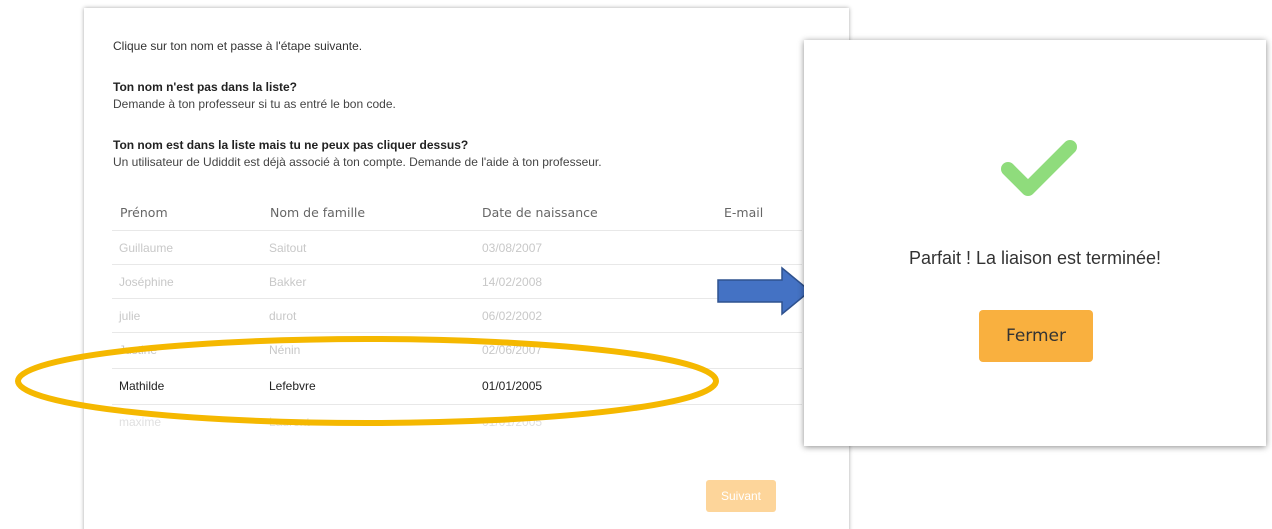 The height and width of the screenshot is (529, 1272). What do you see at coordinates (289, 422) in the screenshot?
I see `cell-last-name: Laurent` at bounding box center [289, 422].